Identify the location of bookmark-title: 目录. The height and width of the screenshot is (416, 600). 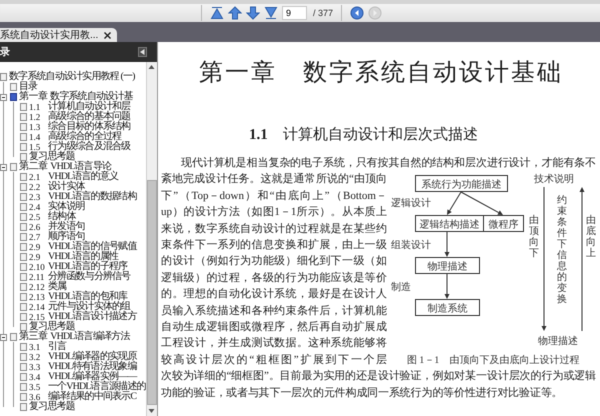
(28, 87).